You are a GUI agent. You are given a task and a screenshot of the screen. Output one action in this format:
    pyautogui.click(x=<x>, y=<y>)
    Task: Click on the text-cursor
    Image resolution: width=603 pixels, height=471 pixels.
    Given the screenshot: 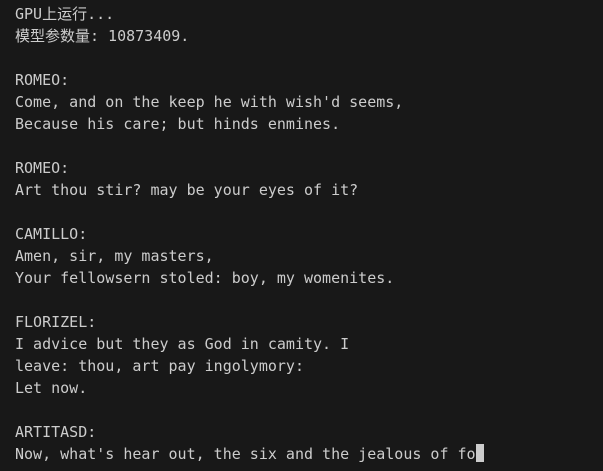 What is the action you would take?
    pyautogui.click(x=479, y=453)
    